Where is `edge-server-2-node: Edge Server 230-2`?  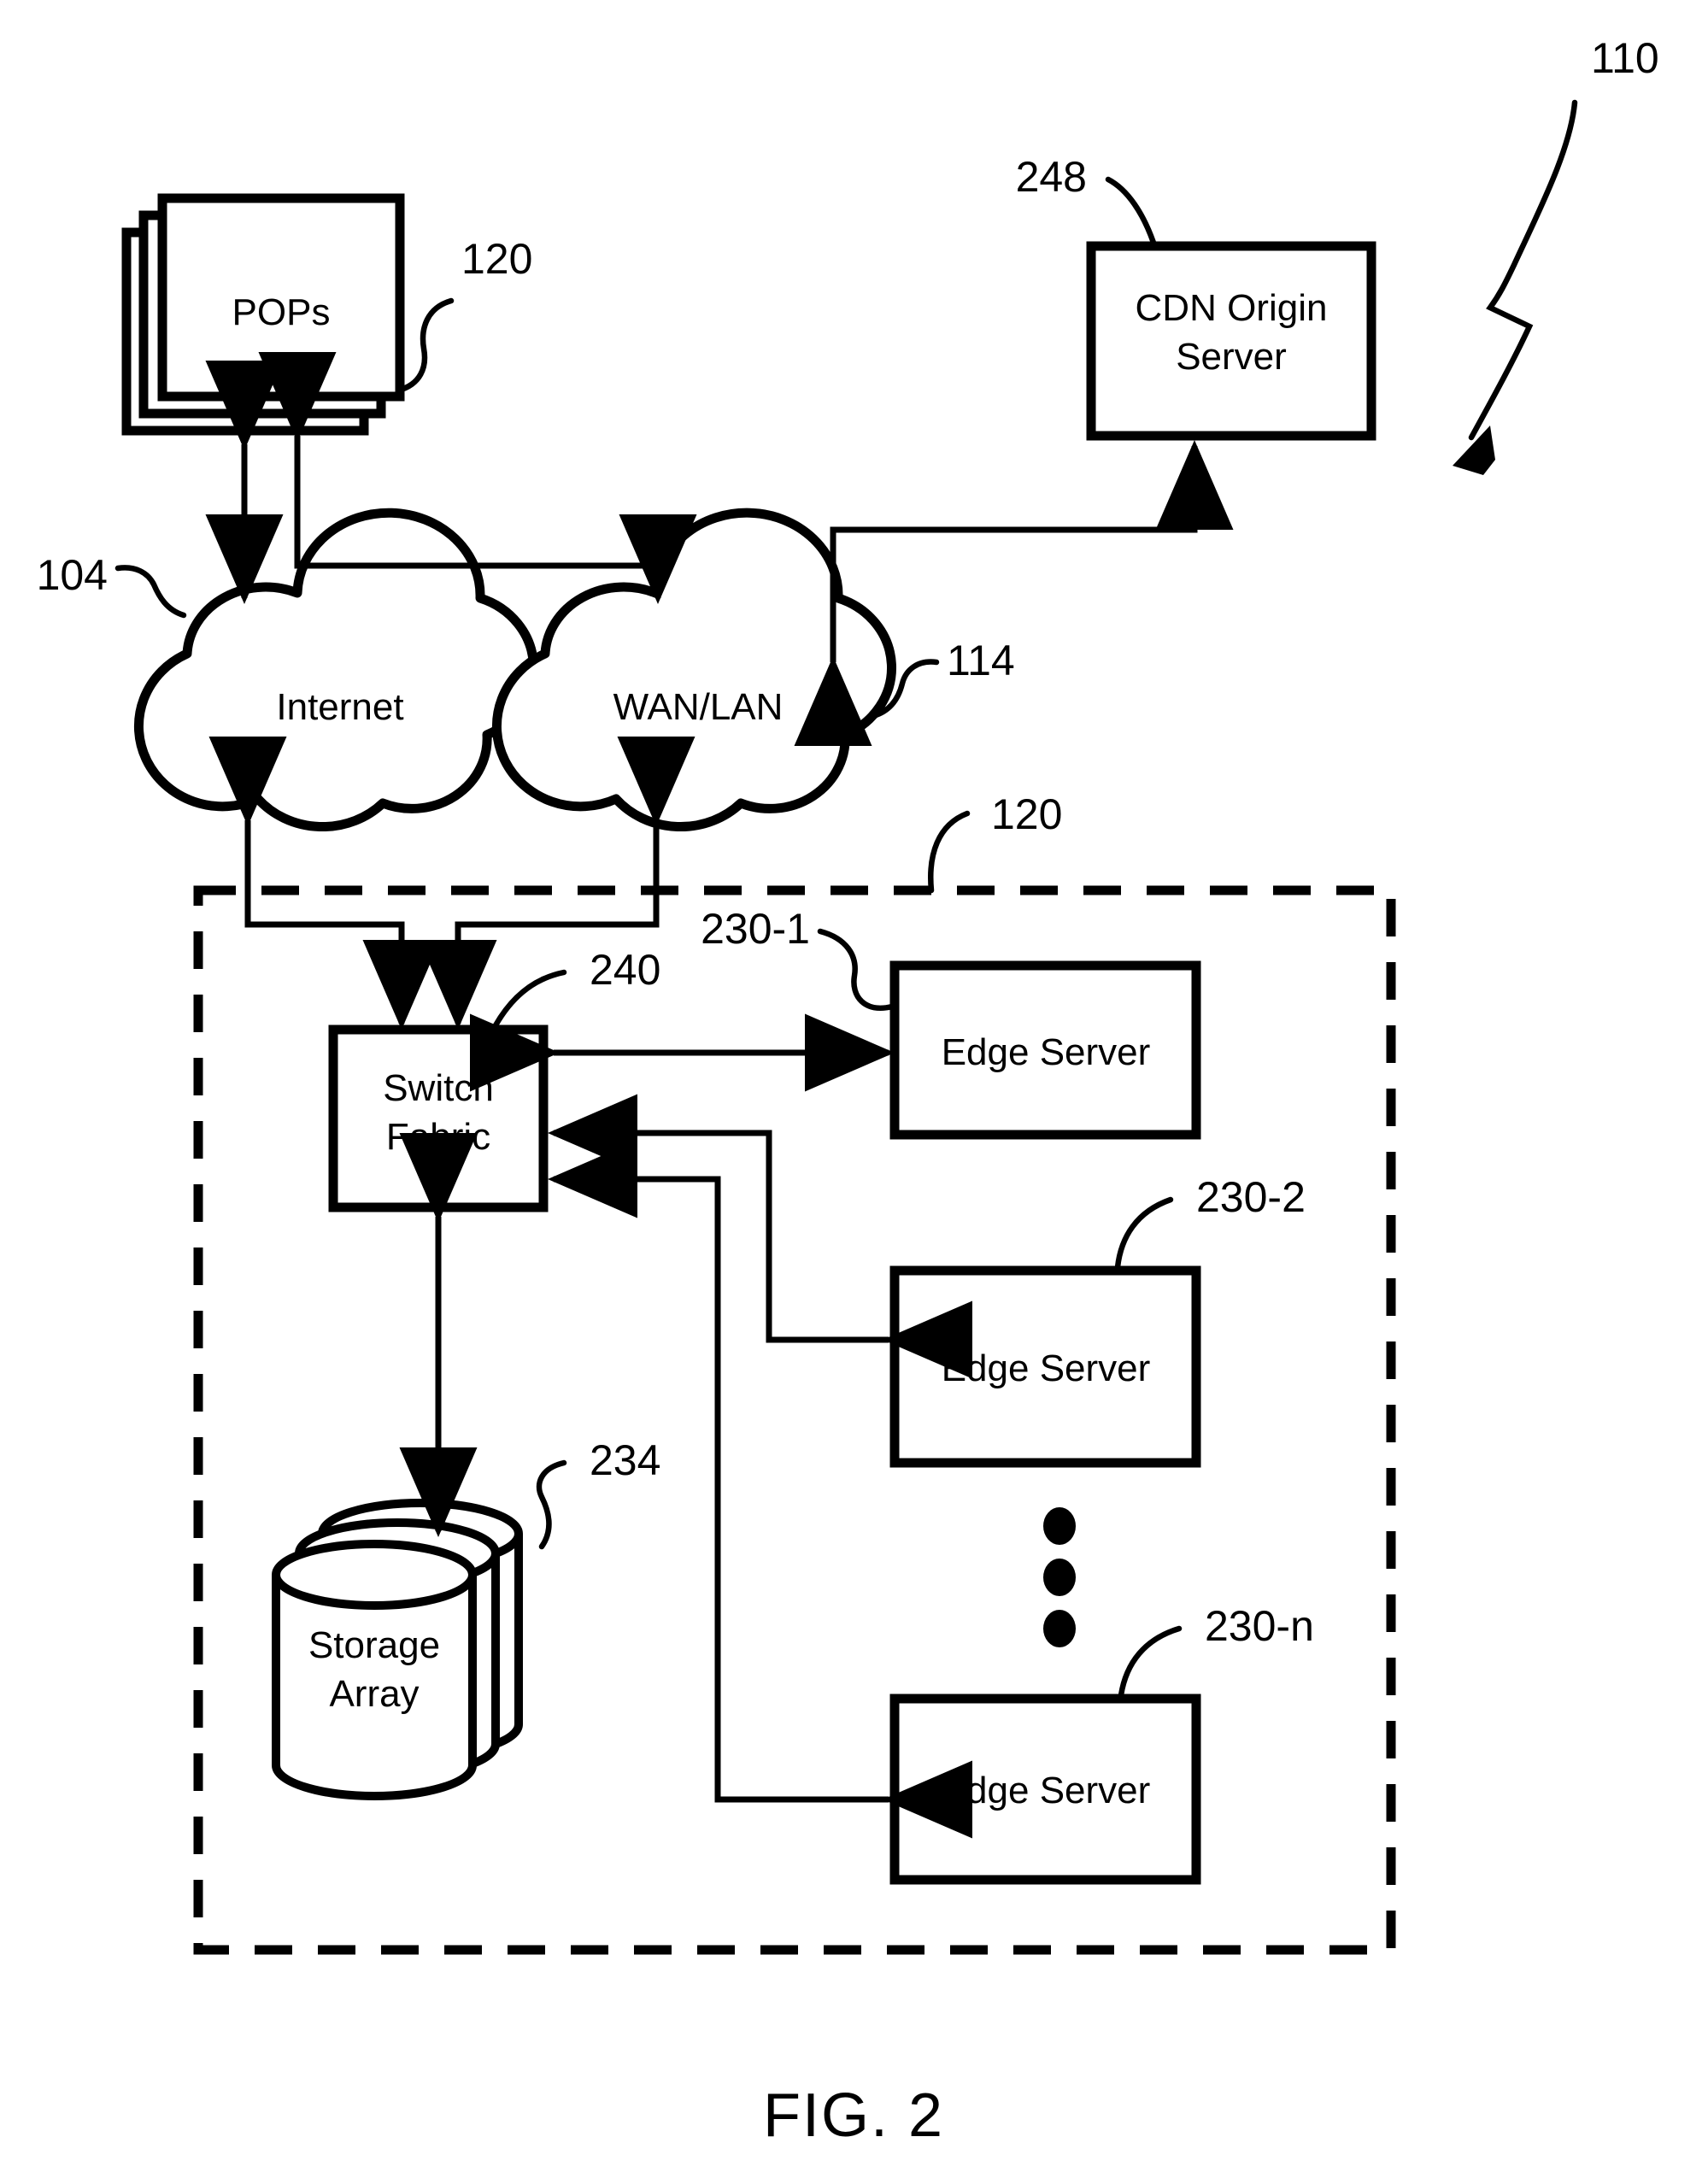
edge-server-2-node: Edge Server 230-2 is located at coordinates (927, 1281).